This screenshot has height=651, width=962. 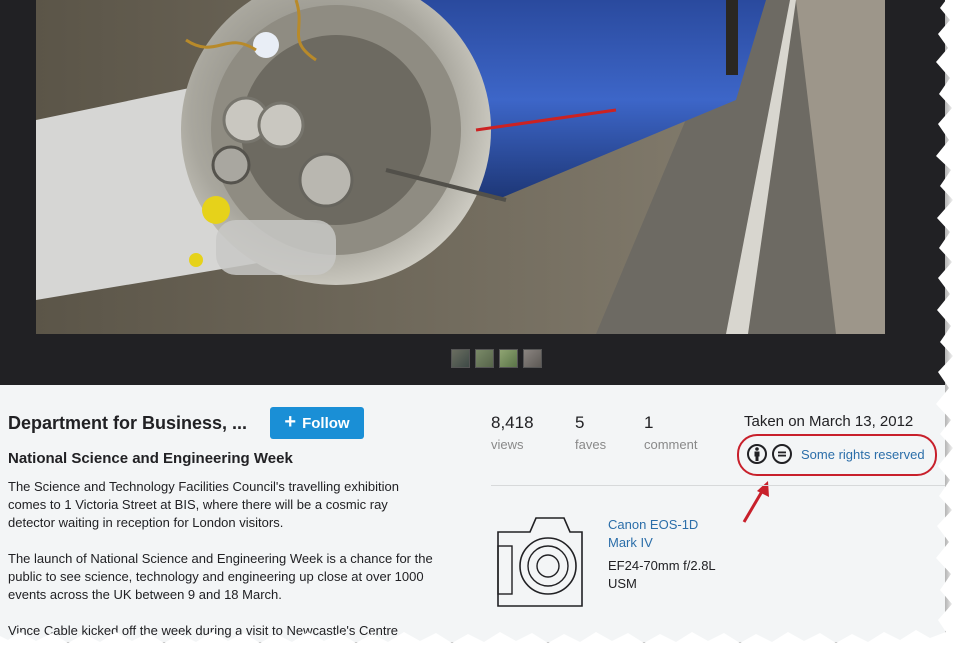 What do you see at coordinates (670, 432) in the screenshot?
I see `comments-stat: 1 comment` at bounding box center [670, 432].